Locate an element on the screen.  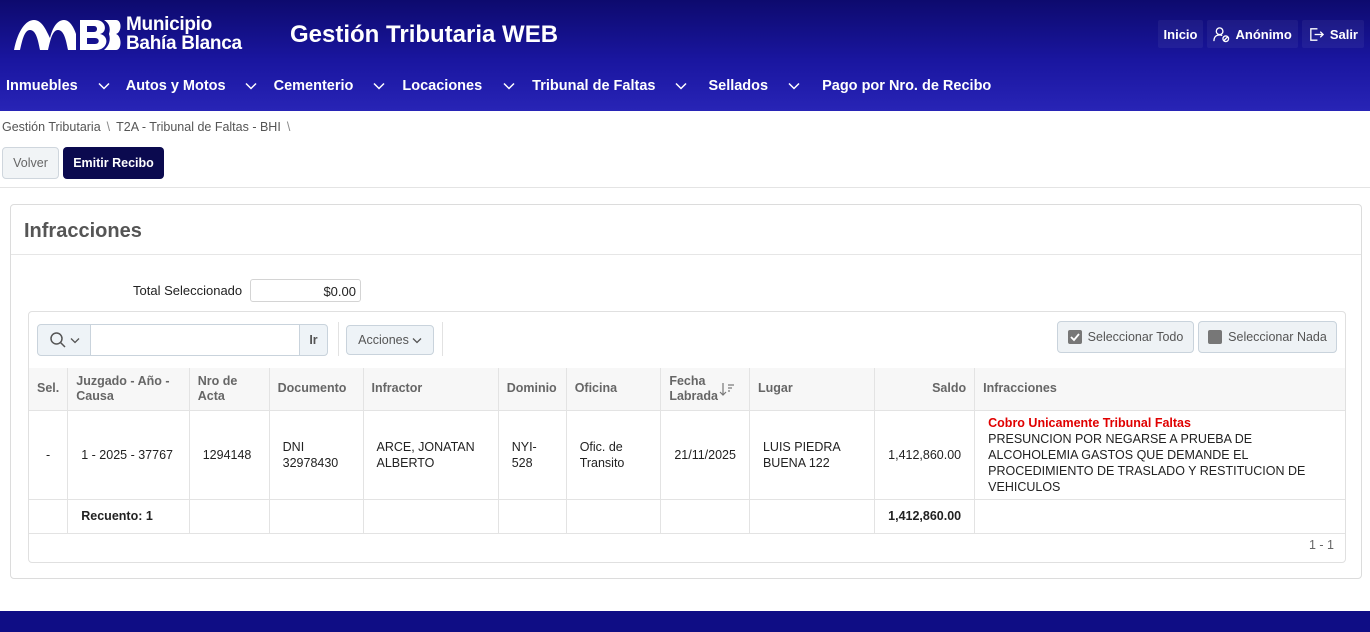
cell-fecha: 21/11/2025 is located at coordinates (705, 455).